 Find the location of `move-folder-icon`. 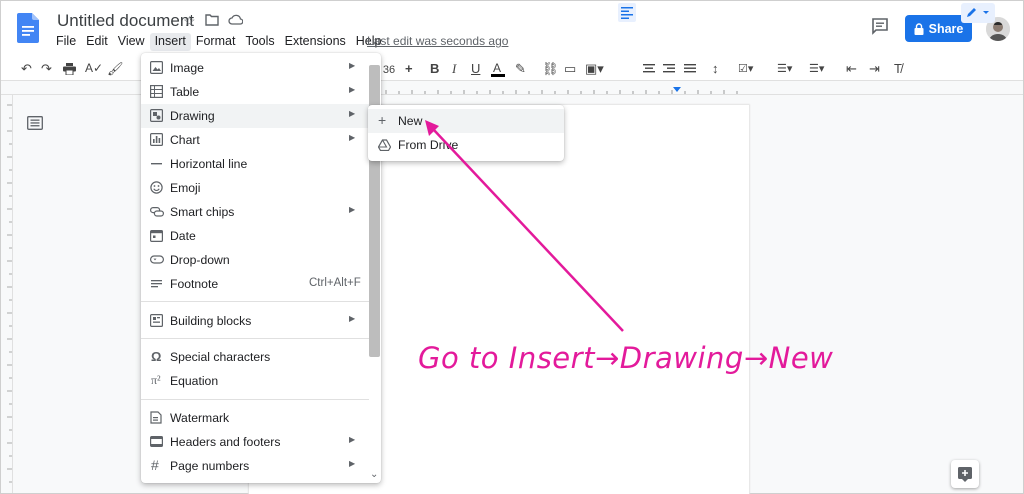

move-folder-icon is located at coordinates (212, 19).